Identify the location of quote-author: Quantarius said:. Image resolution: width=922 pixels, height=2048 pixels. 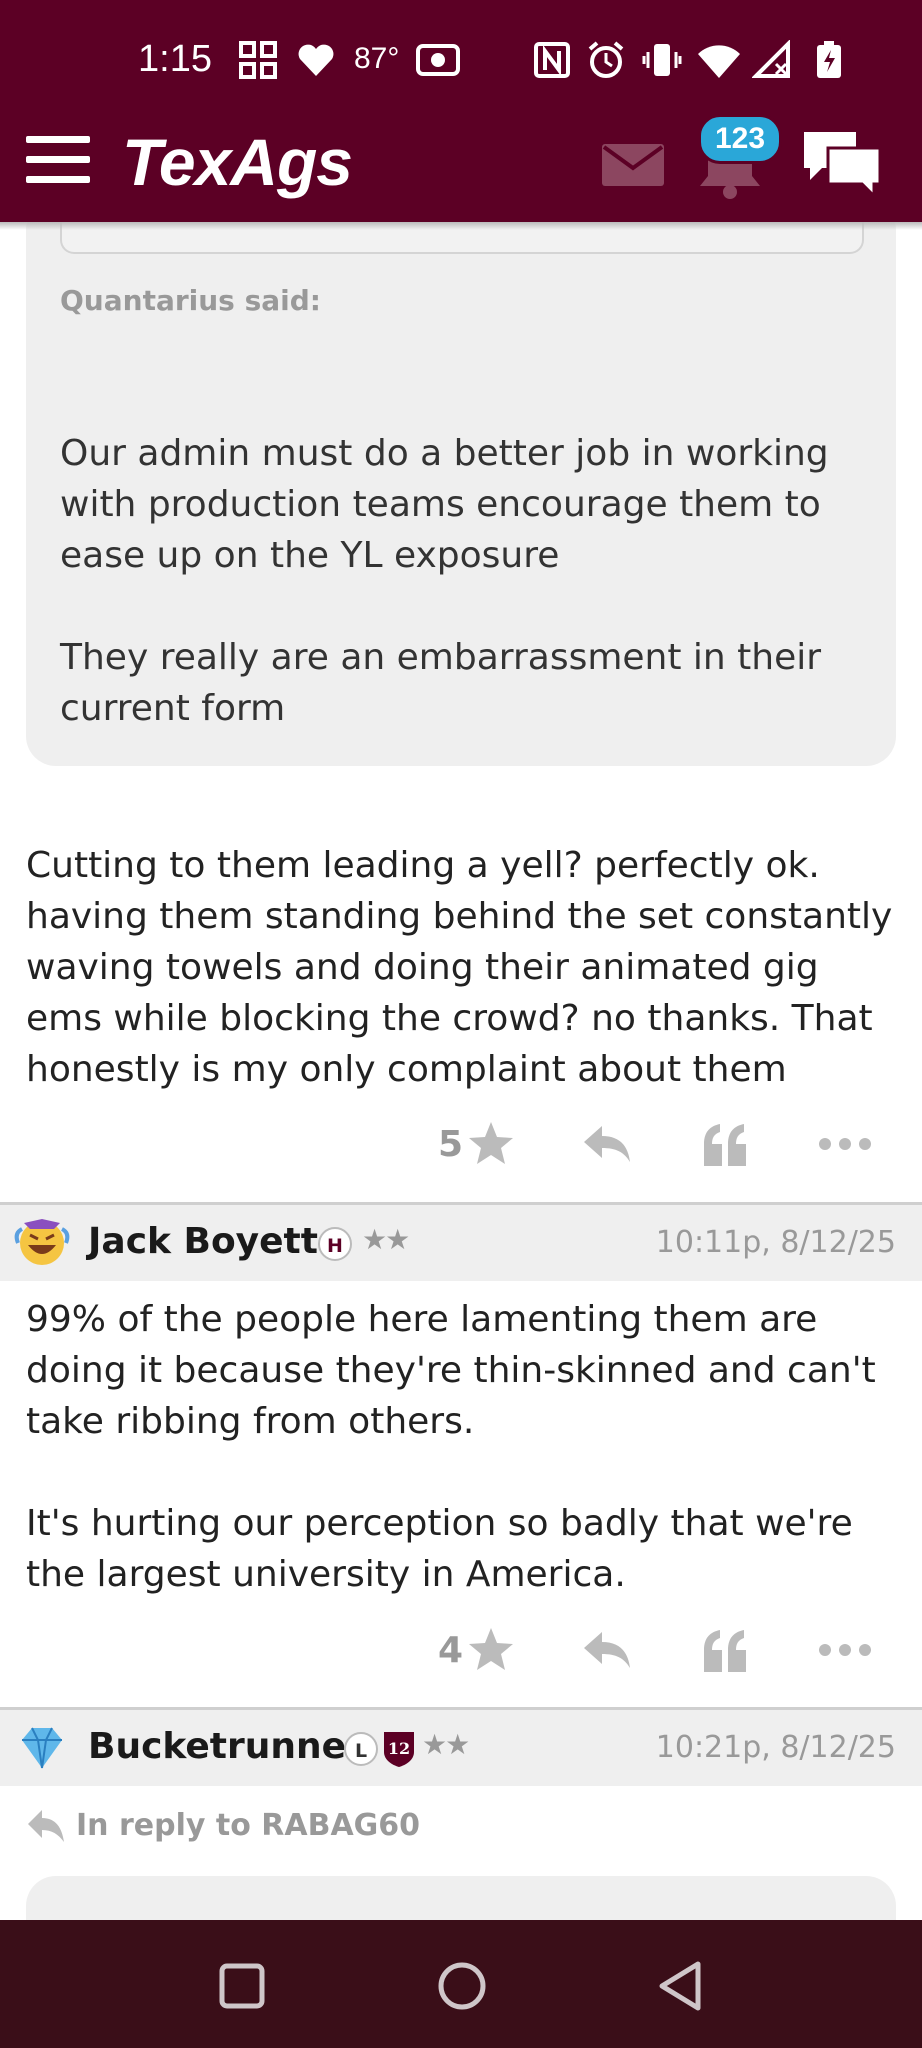
(190, 300).